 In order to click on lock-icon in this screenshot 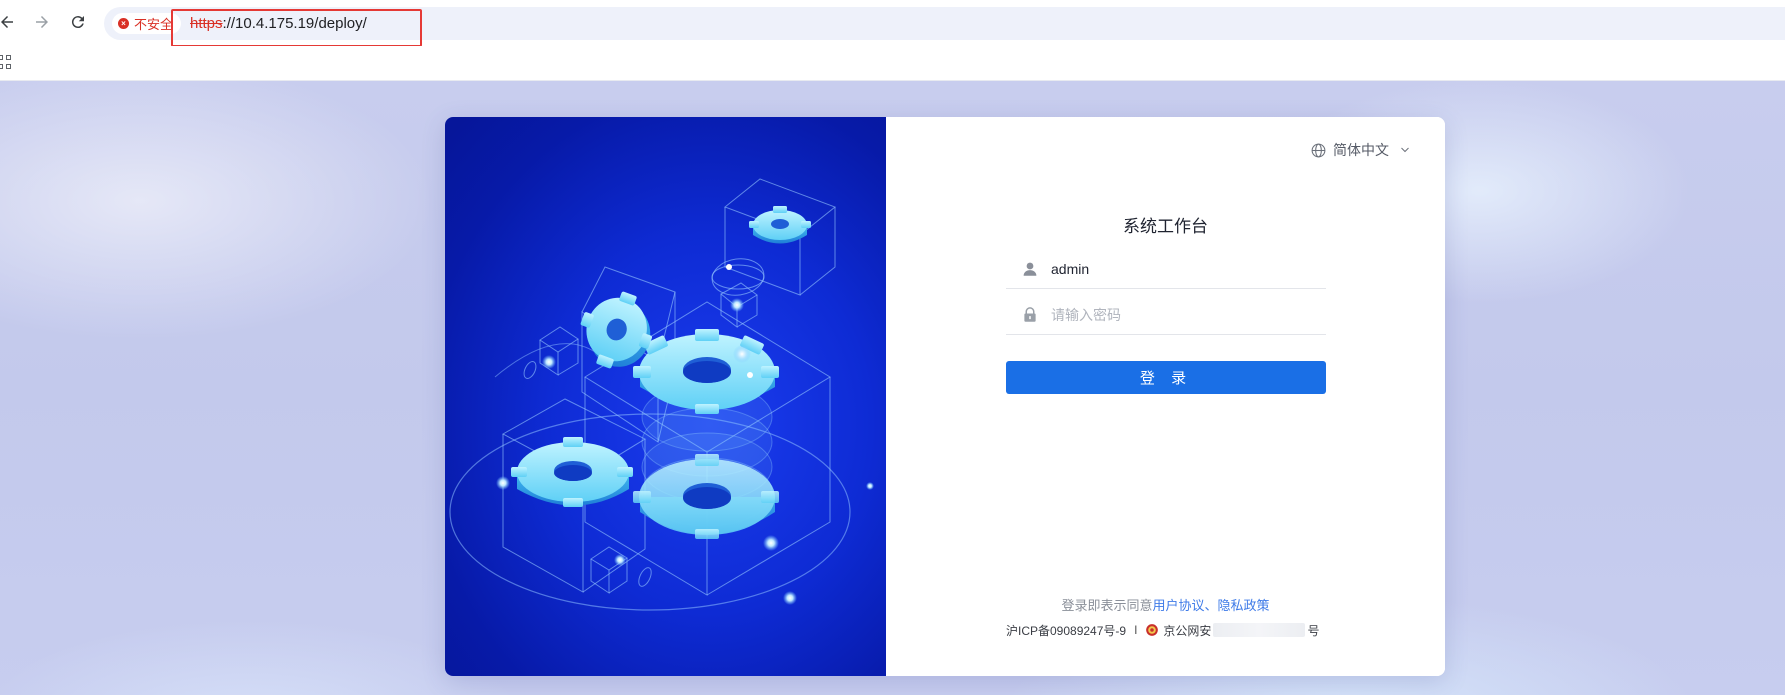, I will do `click(1030, 314)`.